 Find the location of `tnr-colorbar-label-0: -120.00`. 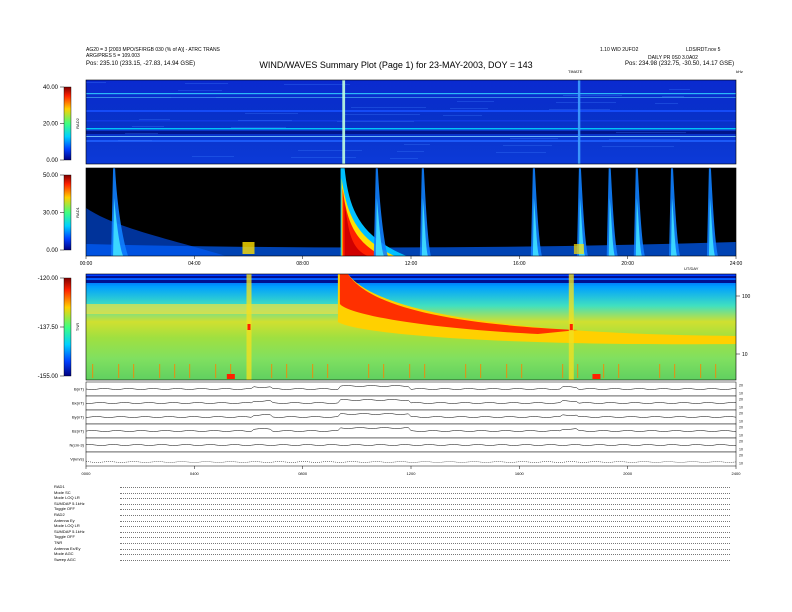

tnr-colorbar-label-0: -120.00 is located at coordinates (48, 279).